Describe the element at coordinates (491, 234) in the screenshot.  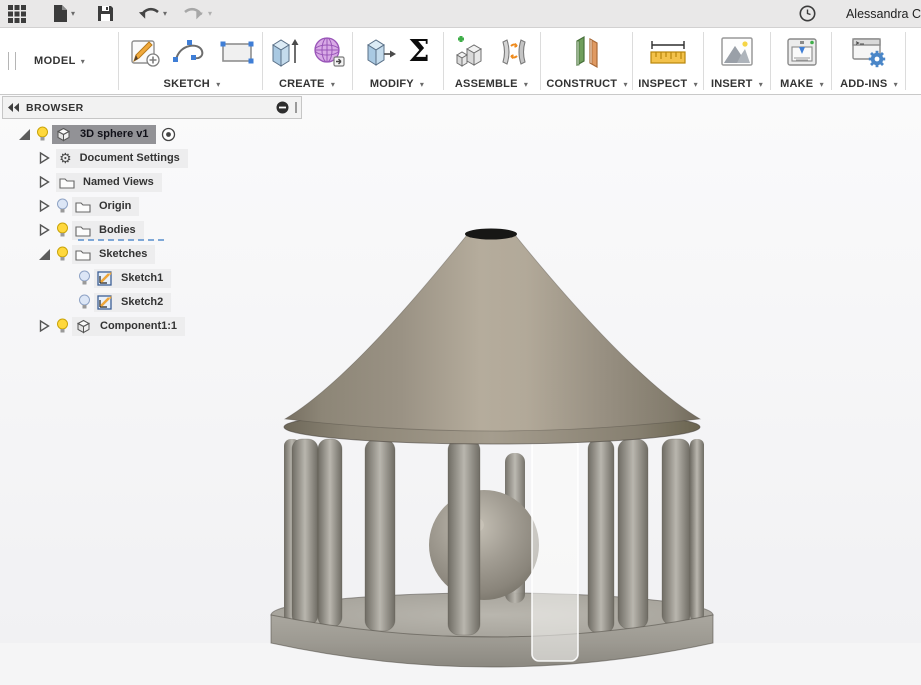
I see `cone-top-hole` at that location.